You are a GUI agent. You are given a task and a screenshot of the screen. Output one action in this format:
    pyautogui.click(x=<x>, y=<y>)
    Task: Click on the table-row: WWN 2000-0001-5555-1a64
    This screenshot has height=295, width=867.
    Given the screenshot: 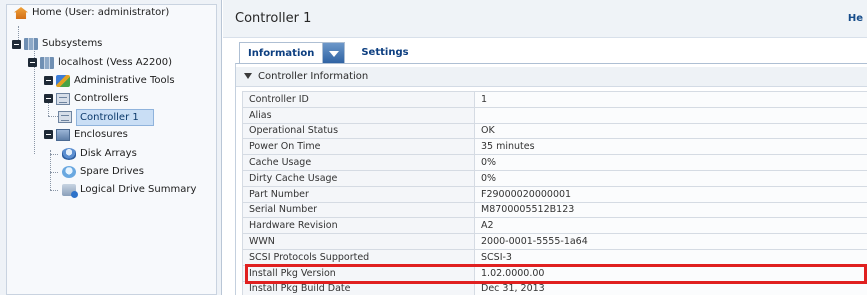 What is the action you would take?
    pyautogui.click(x=554, y=241)
    